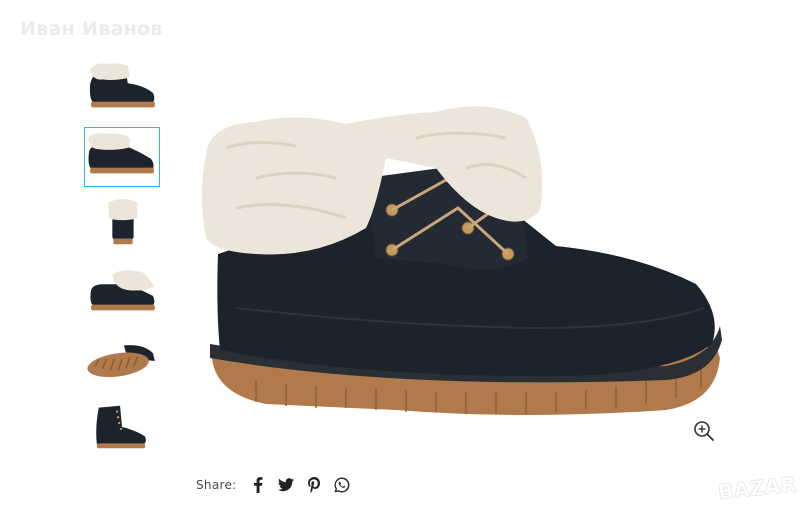  Describe the element at coordinates (342, 485) in the screenshot. I see `whatsapp-icon` at that location.